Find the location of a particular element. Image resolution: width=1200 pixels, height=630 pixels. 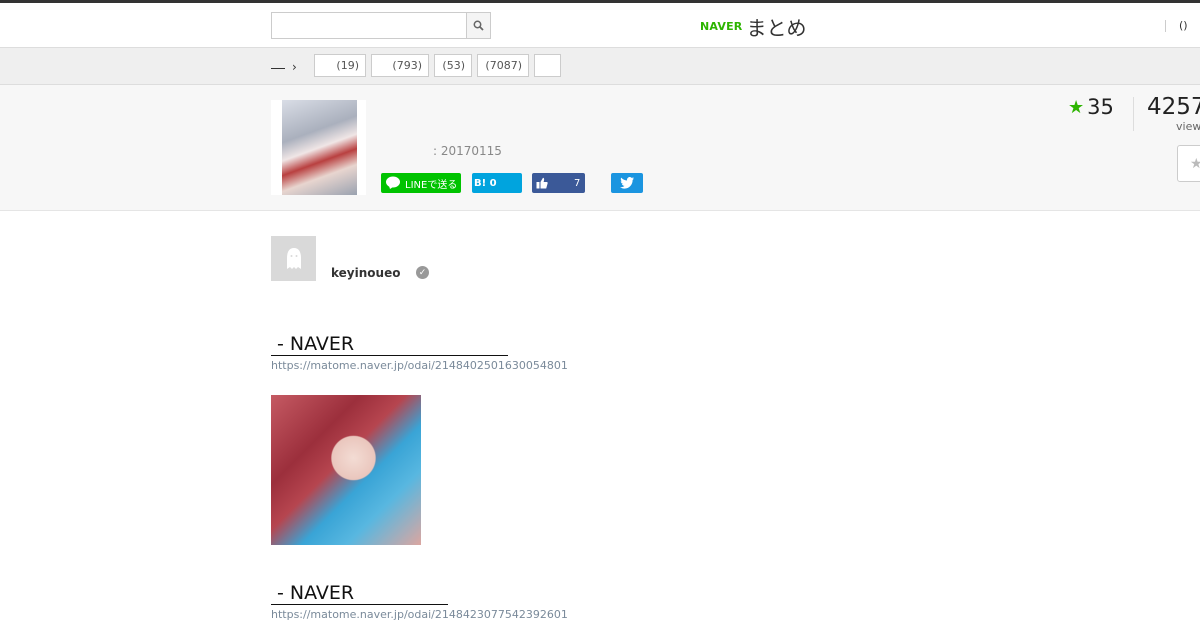

category-tag: (7087) is located at coordinates (503, 65).